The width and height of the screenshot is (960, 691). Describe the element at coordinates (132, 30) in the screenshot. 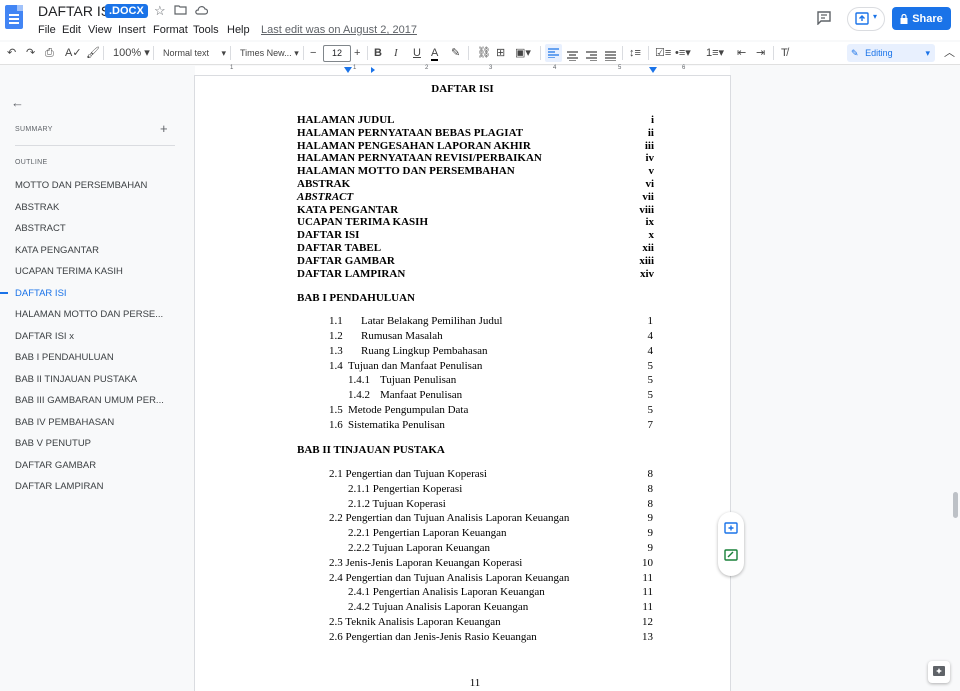

I see `menu-insert: Insert` at that location.